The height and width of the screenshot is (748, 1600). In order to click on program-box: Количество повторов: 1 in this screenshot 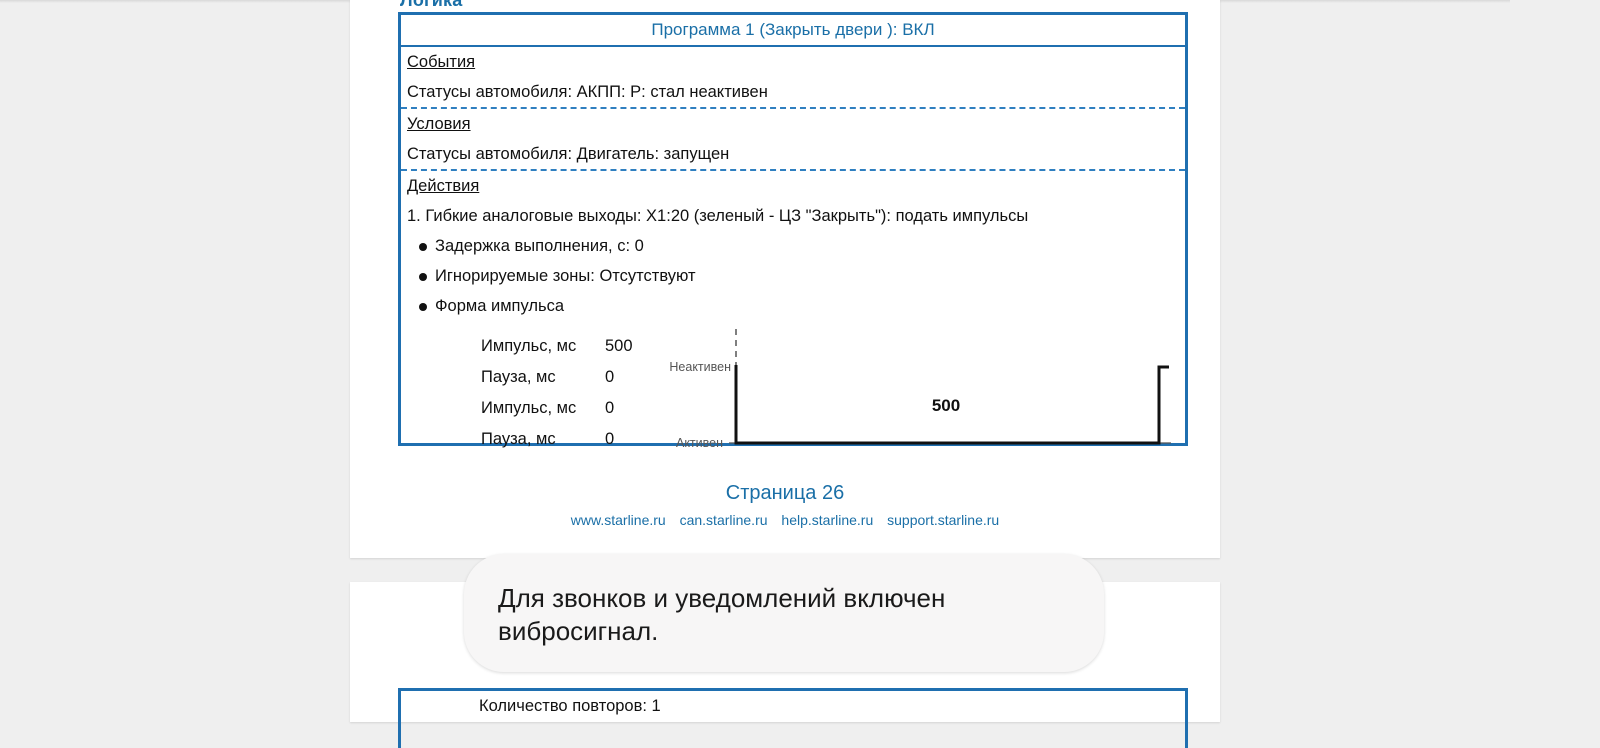, I will do `click(793, 718)`.